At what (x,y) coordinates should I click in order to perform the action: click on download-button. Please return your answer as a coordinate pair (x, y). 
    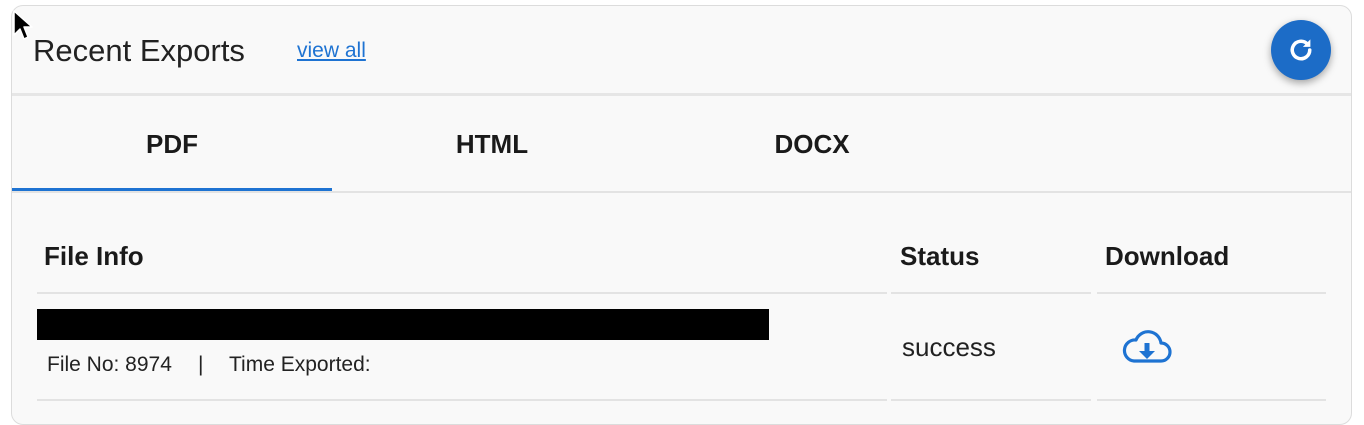
    Looking at the image, I should click on (1147, 348).